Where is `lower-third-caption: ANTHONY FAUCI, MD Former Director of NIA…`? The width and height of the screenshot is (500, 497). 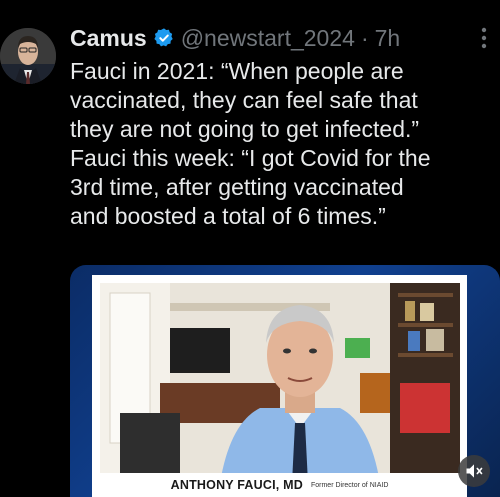
lower-third-caption: ANTHONY FAUCI, MD Former Director of NIA… is located at coordinates (279, 485).